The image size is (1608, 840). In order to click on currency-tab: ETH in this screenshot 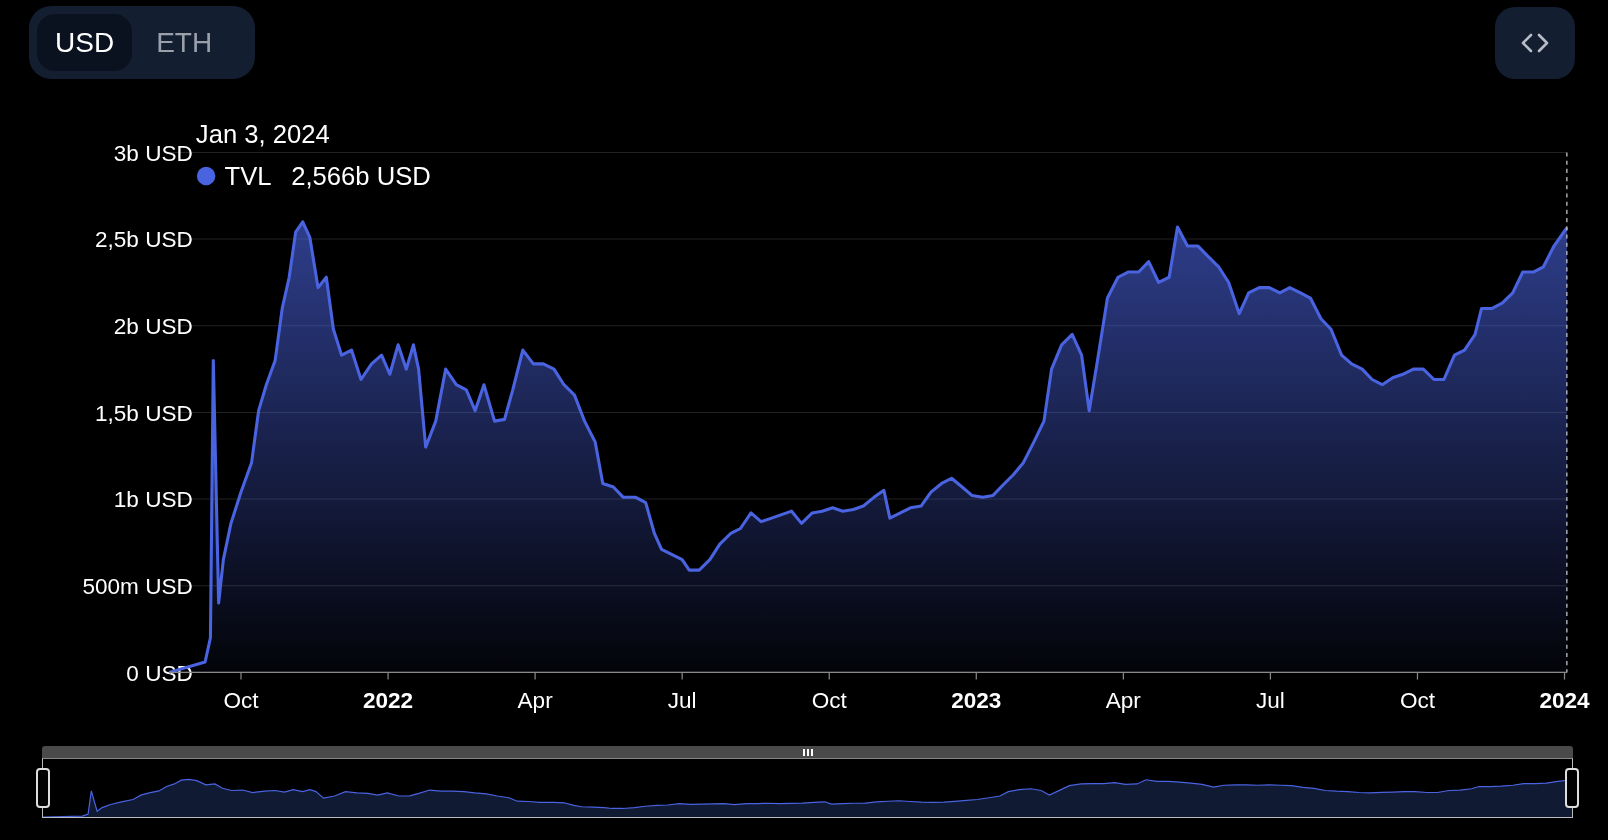, I will do `click(184, 42)`.